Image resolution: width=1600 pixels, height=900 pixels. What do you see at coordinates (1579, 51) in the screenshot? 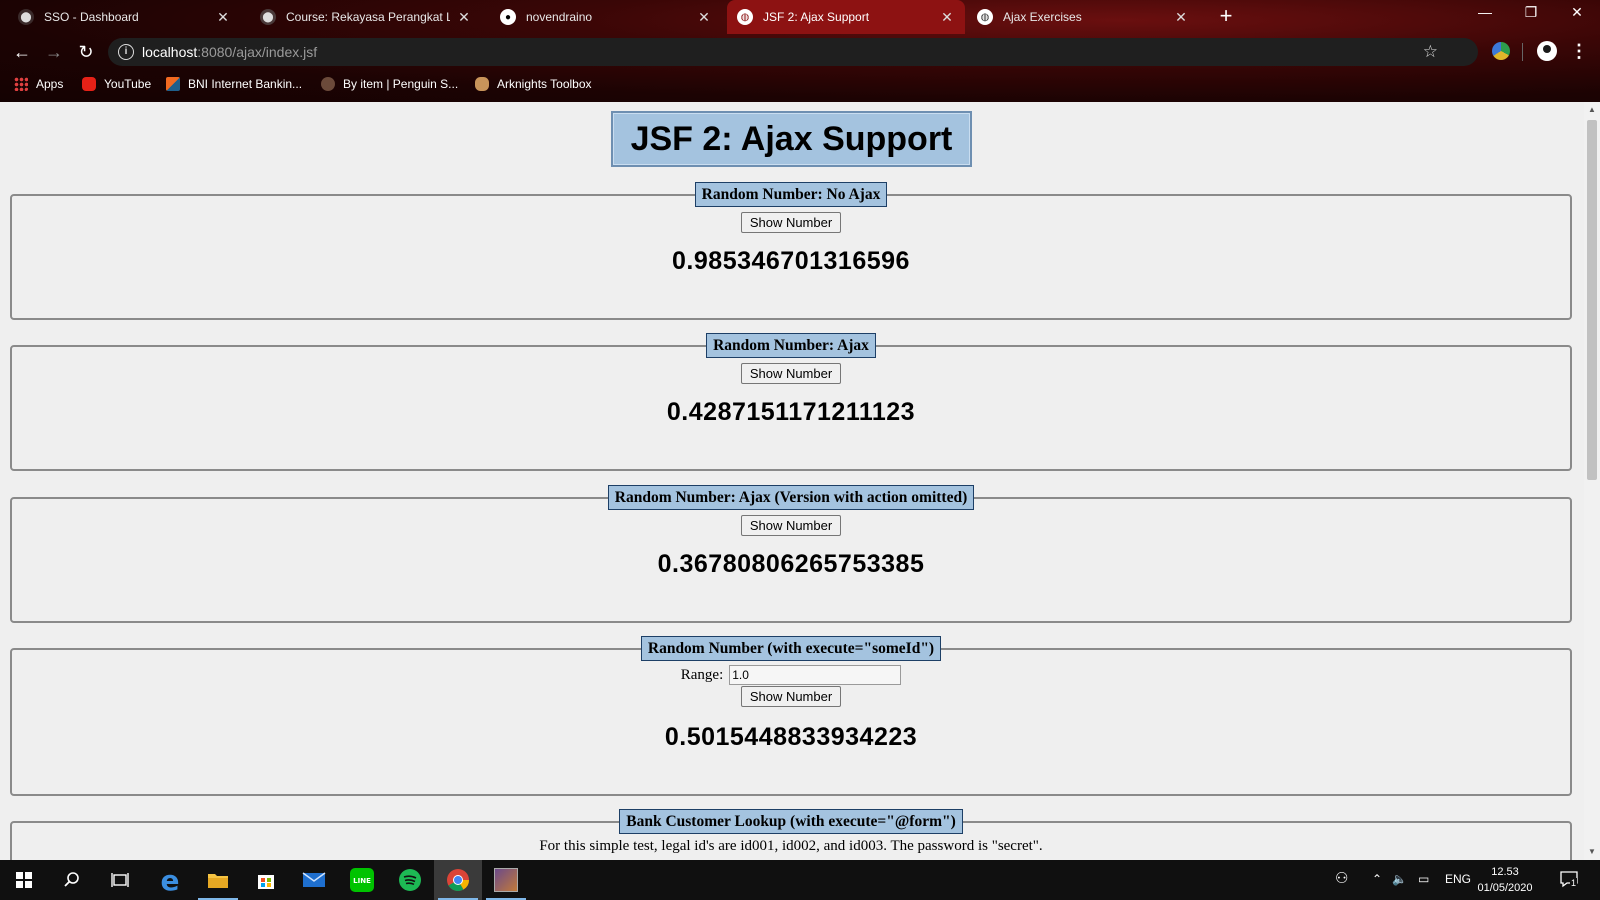
I see `kebab-menu-icon: ⋮` at bounding box center [1579, 51].